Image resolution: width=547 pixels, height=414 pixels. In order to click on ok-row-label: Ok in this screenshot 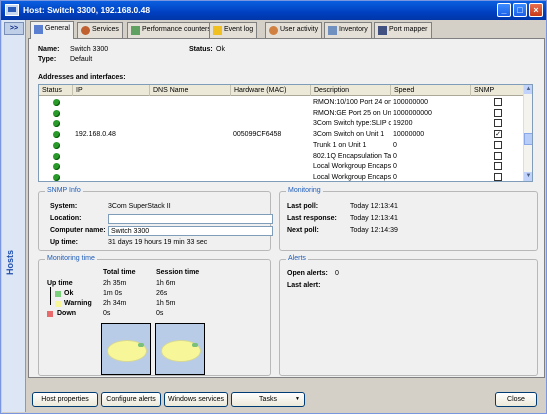, I will do `click(69, 293)`.